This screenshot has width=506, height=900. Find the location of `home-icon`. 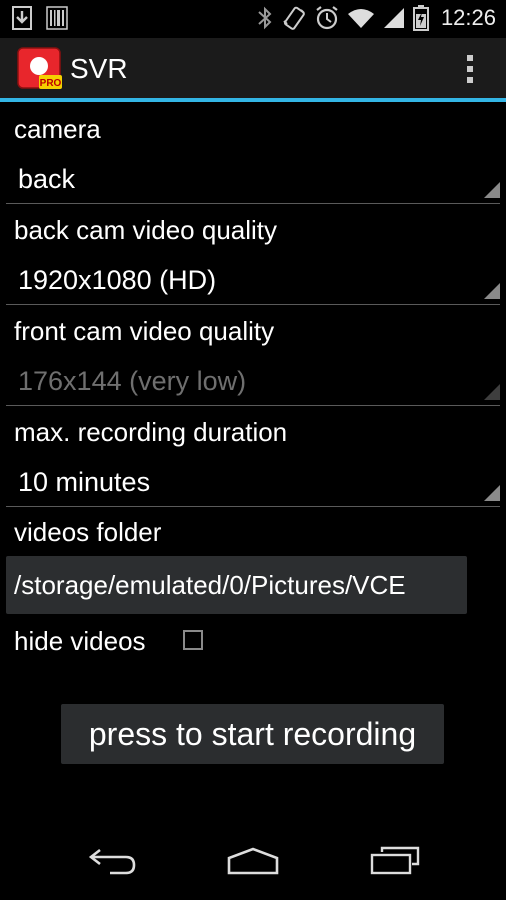

home-icon is located at coordinates (253, 863).